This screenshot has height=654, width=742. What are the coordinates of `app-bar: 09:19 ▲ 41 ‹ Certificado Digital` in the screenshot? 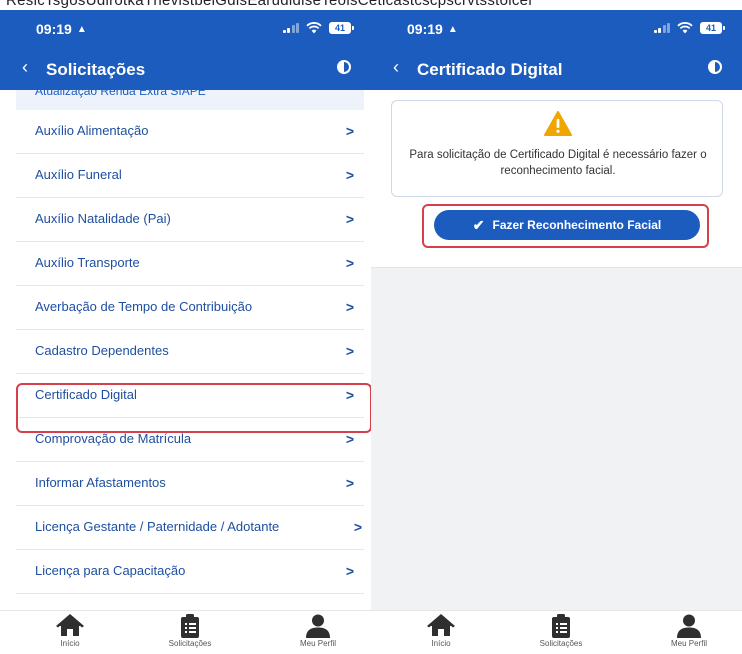 It's located at (556, 50).